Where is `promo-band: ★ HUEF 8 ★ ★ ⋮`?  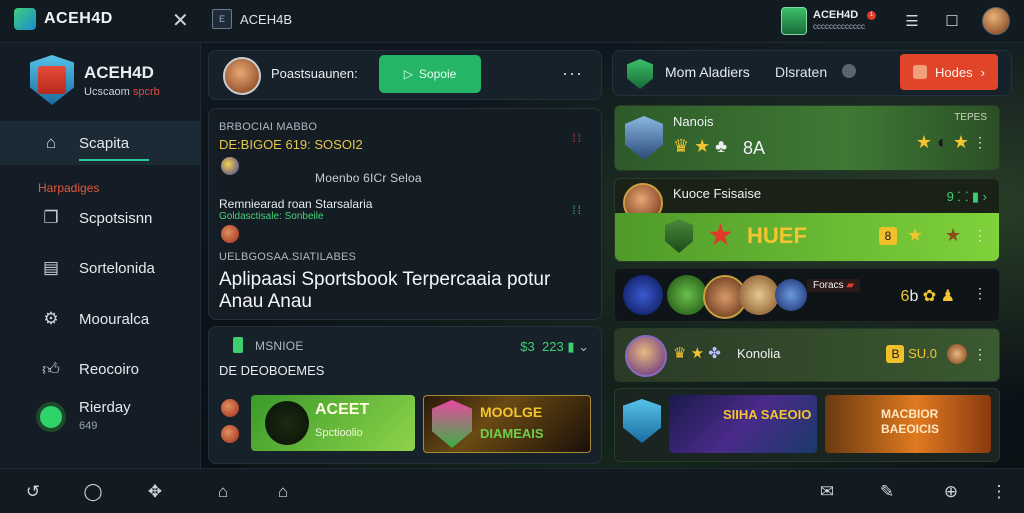 promo-band: ★ HUEF 8 ★ ★ ⋮ is located at coordinates (807, 237).